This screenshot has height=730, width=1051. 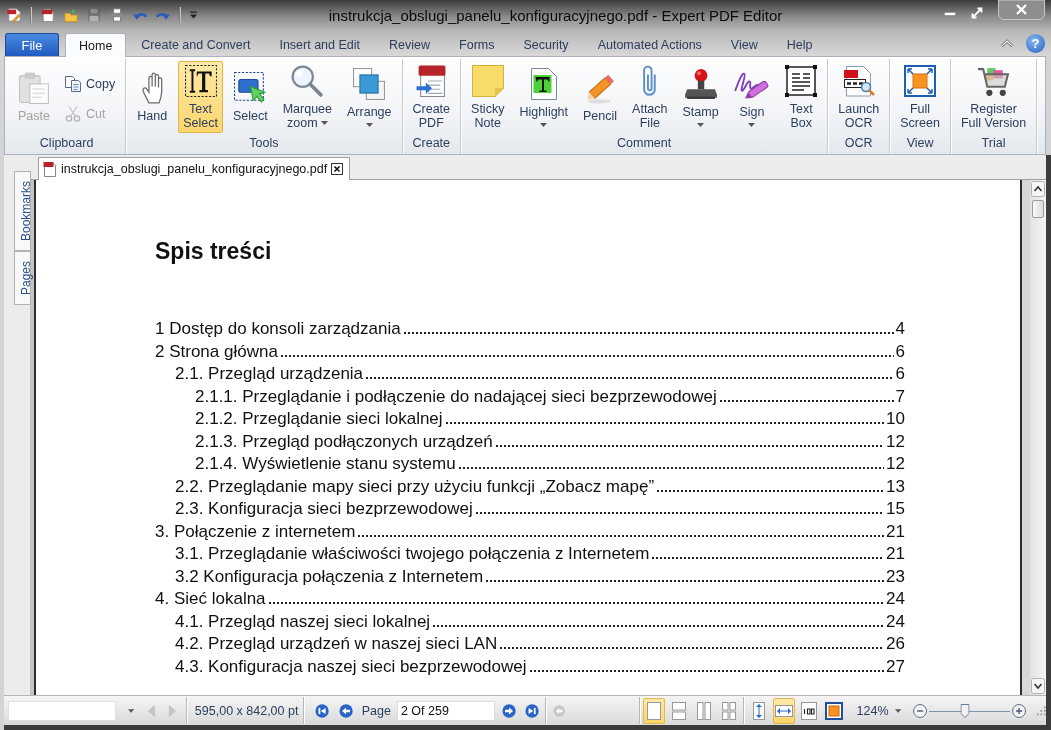 What do you see at coordinates (895, 509) in the screenshot?
I see `page-number: 15` at bounding box center [895, 509].